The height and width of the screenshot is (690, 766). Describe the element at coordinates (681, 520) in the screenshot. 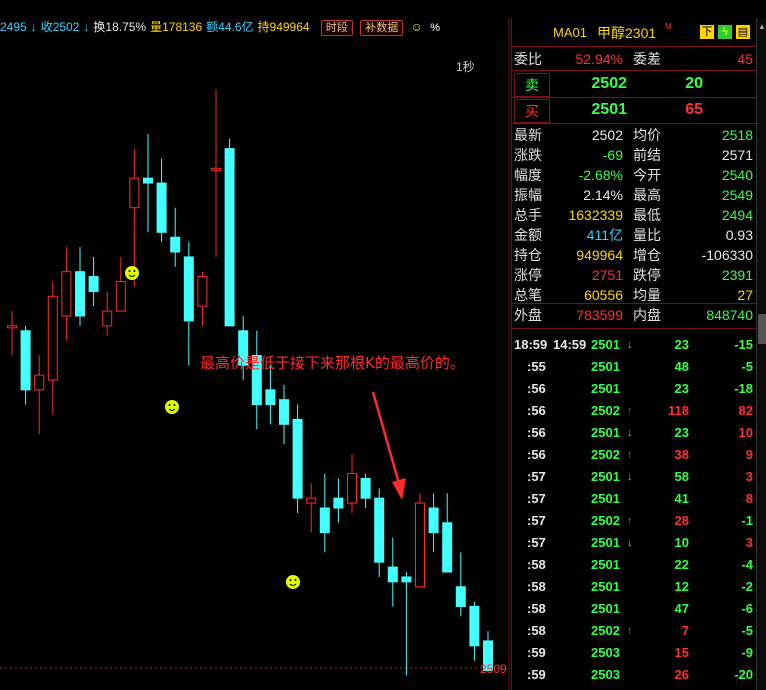

I see `tick-volume: 28` at that location.